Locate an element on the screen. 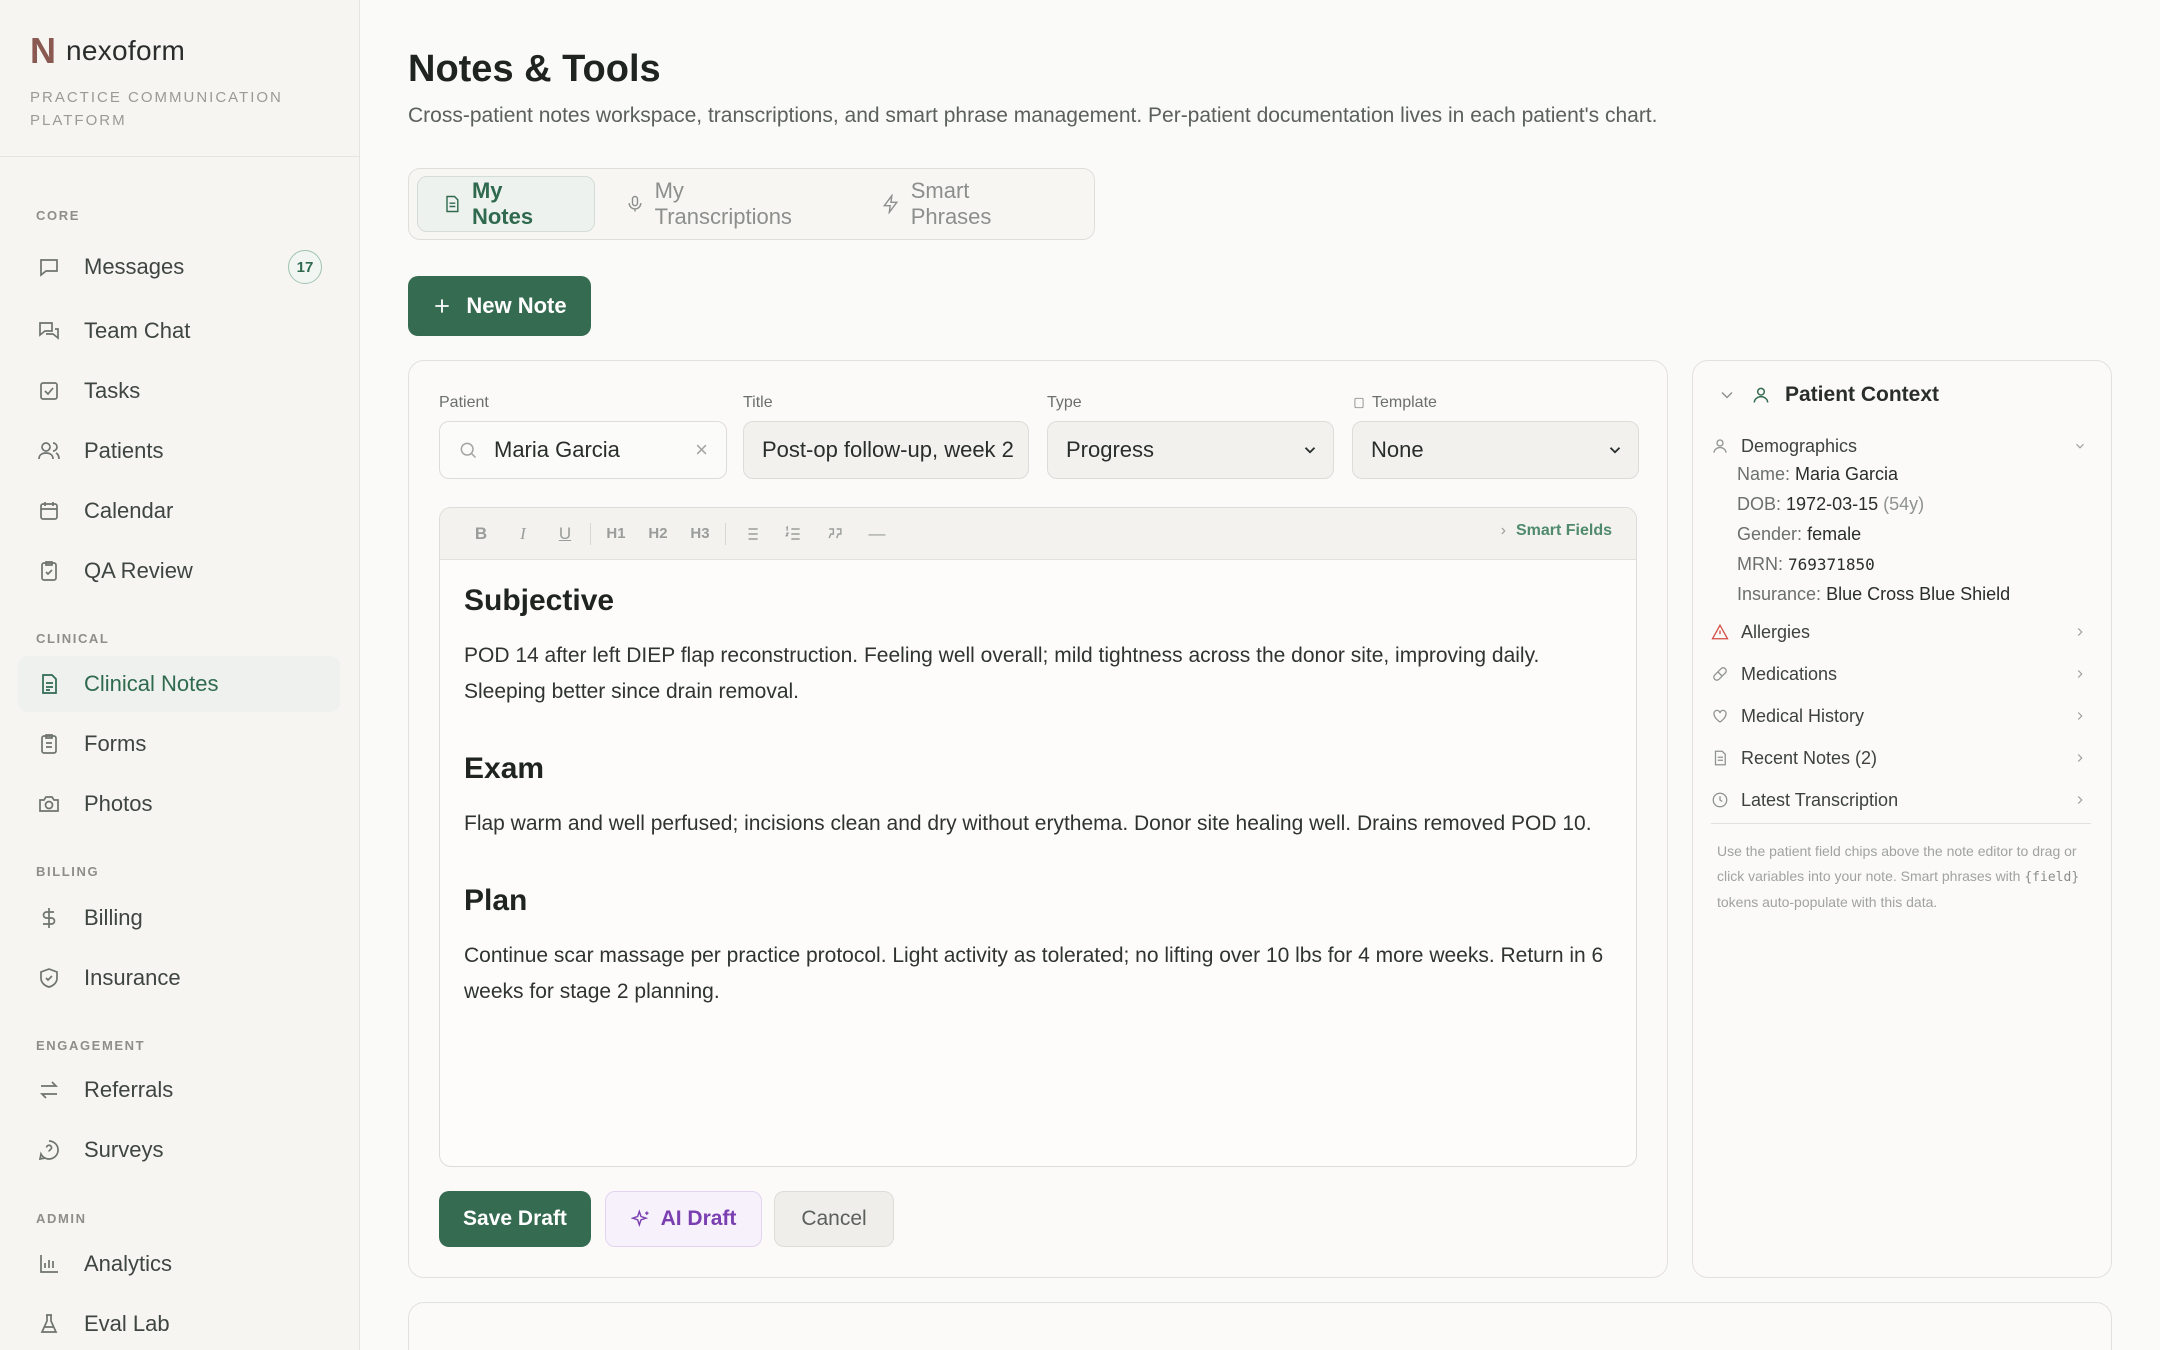 The height and width of the screenshot is (1350, 2160). ai-draft-button: AI Draft is located at coordinates (683, 1219).